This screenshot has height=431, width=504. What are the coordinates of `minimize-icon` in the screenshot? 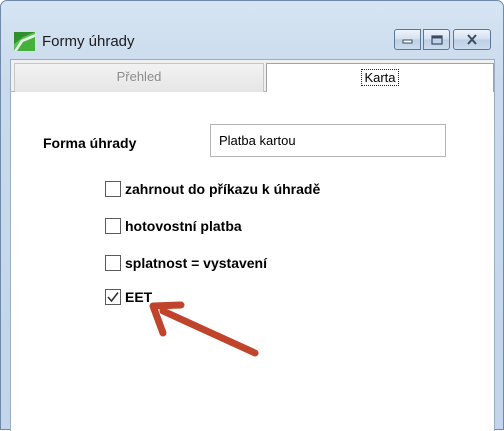 It's located at (407, 41).